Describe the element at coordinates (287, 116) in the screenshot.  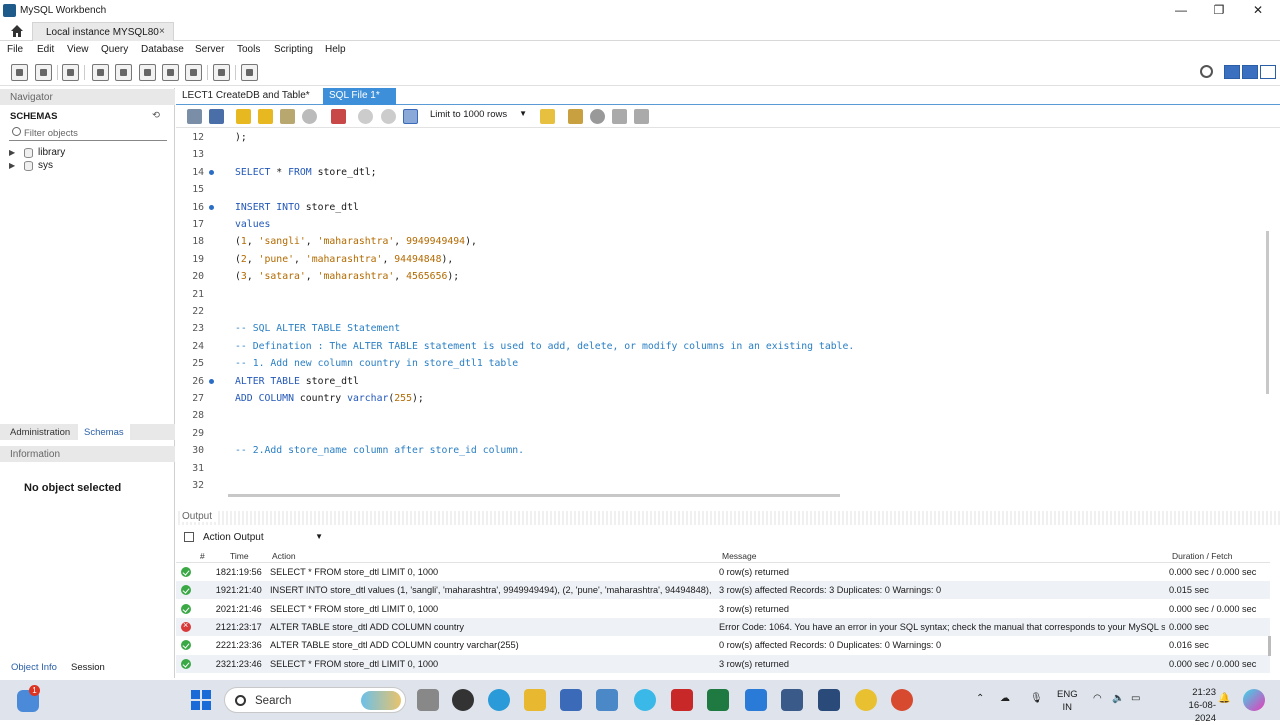
I see `explain-icon` at that location.